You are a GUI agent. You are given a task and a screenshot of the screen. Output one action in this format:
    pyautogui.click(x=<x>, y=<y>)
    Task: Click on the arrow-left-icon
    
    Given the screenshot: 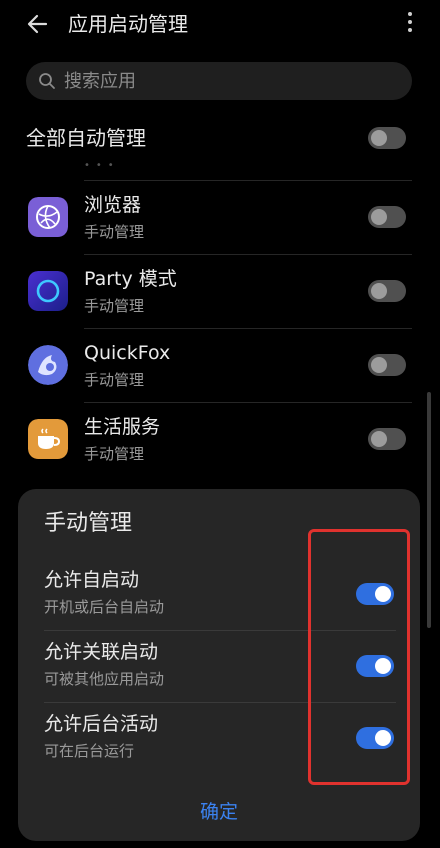 What is the action you would take?
    pyautogui.click(x=37, y=24)
    